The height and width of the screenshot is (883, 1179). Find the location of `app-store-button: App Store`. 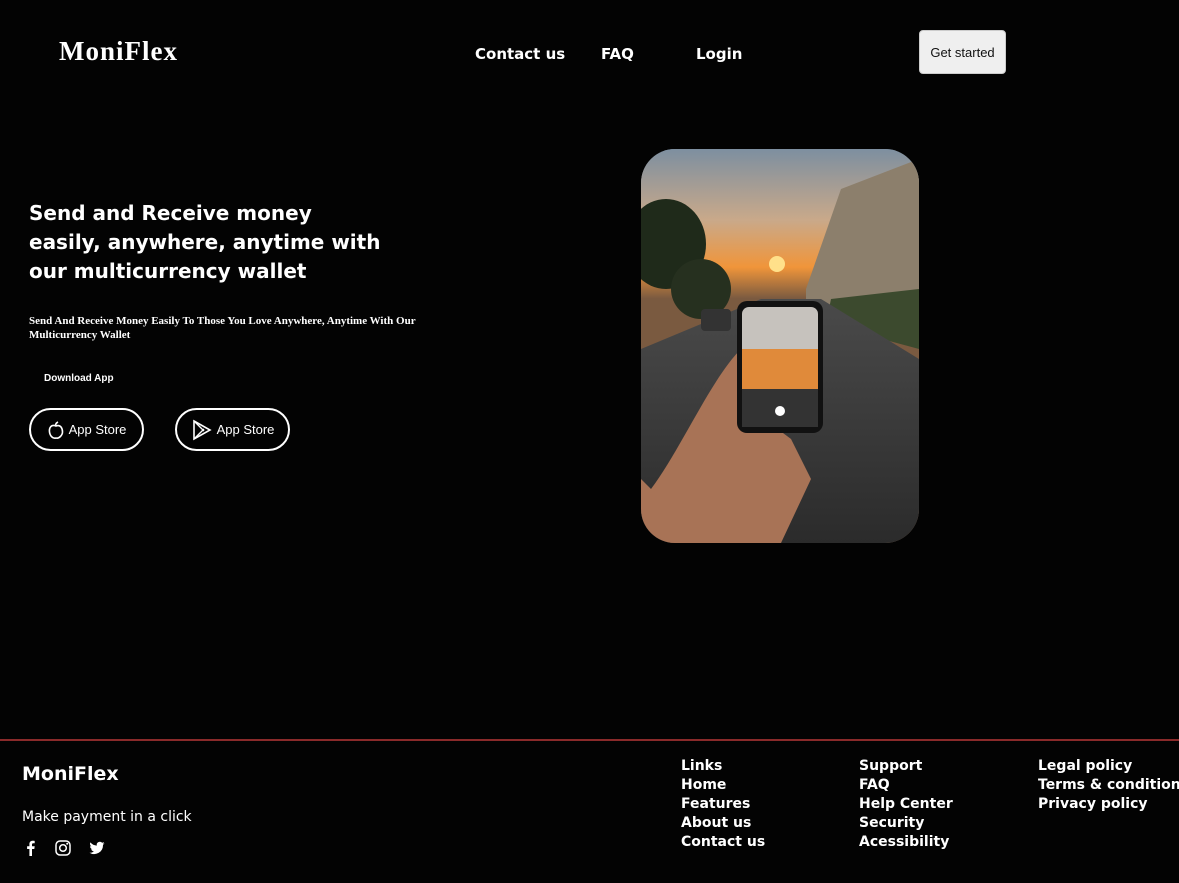

app-store-button: App Store is located at coordinates (86, 429).